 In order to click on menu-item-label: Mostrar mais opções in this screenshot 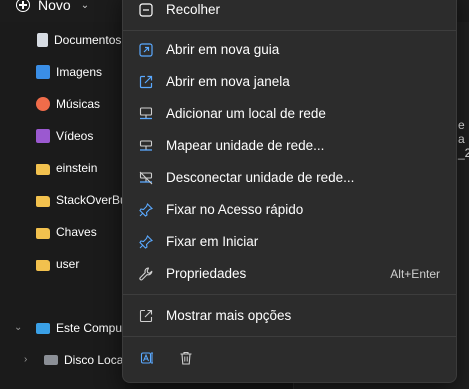, I will do `click(229, 315)`.